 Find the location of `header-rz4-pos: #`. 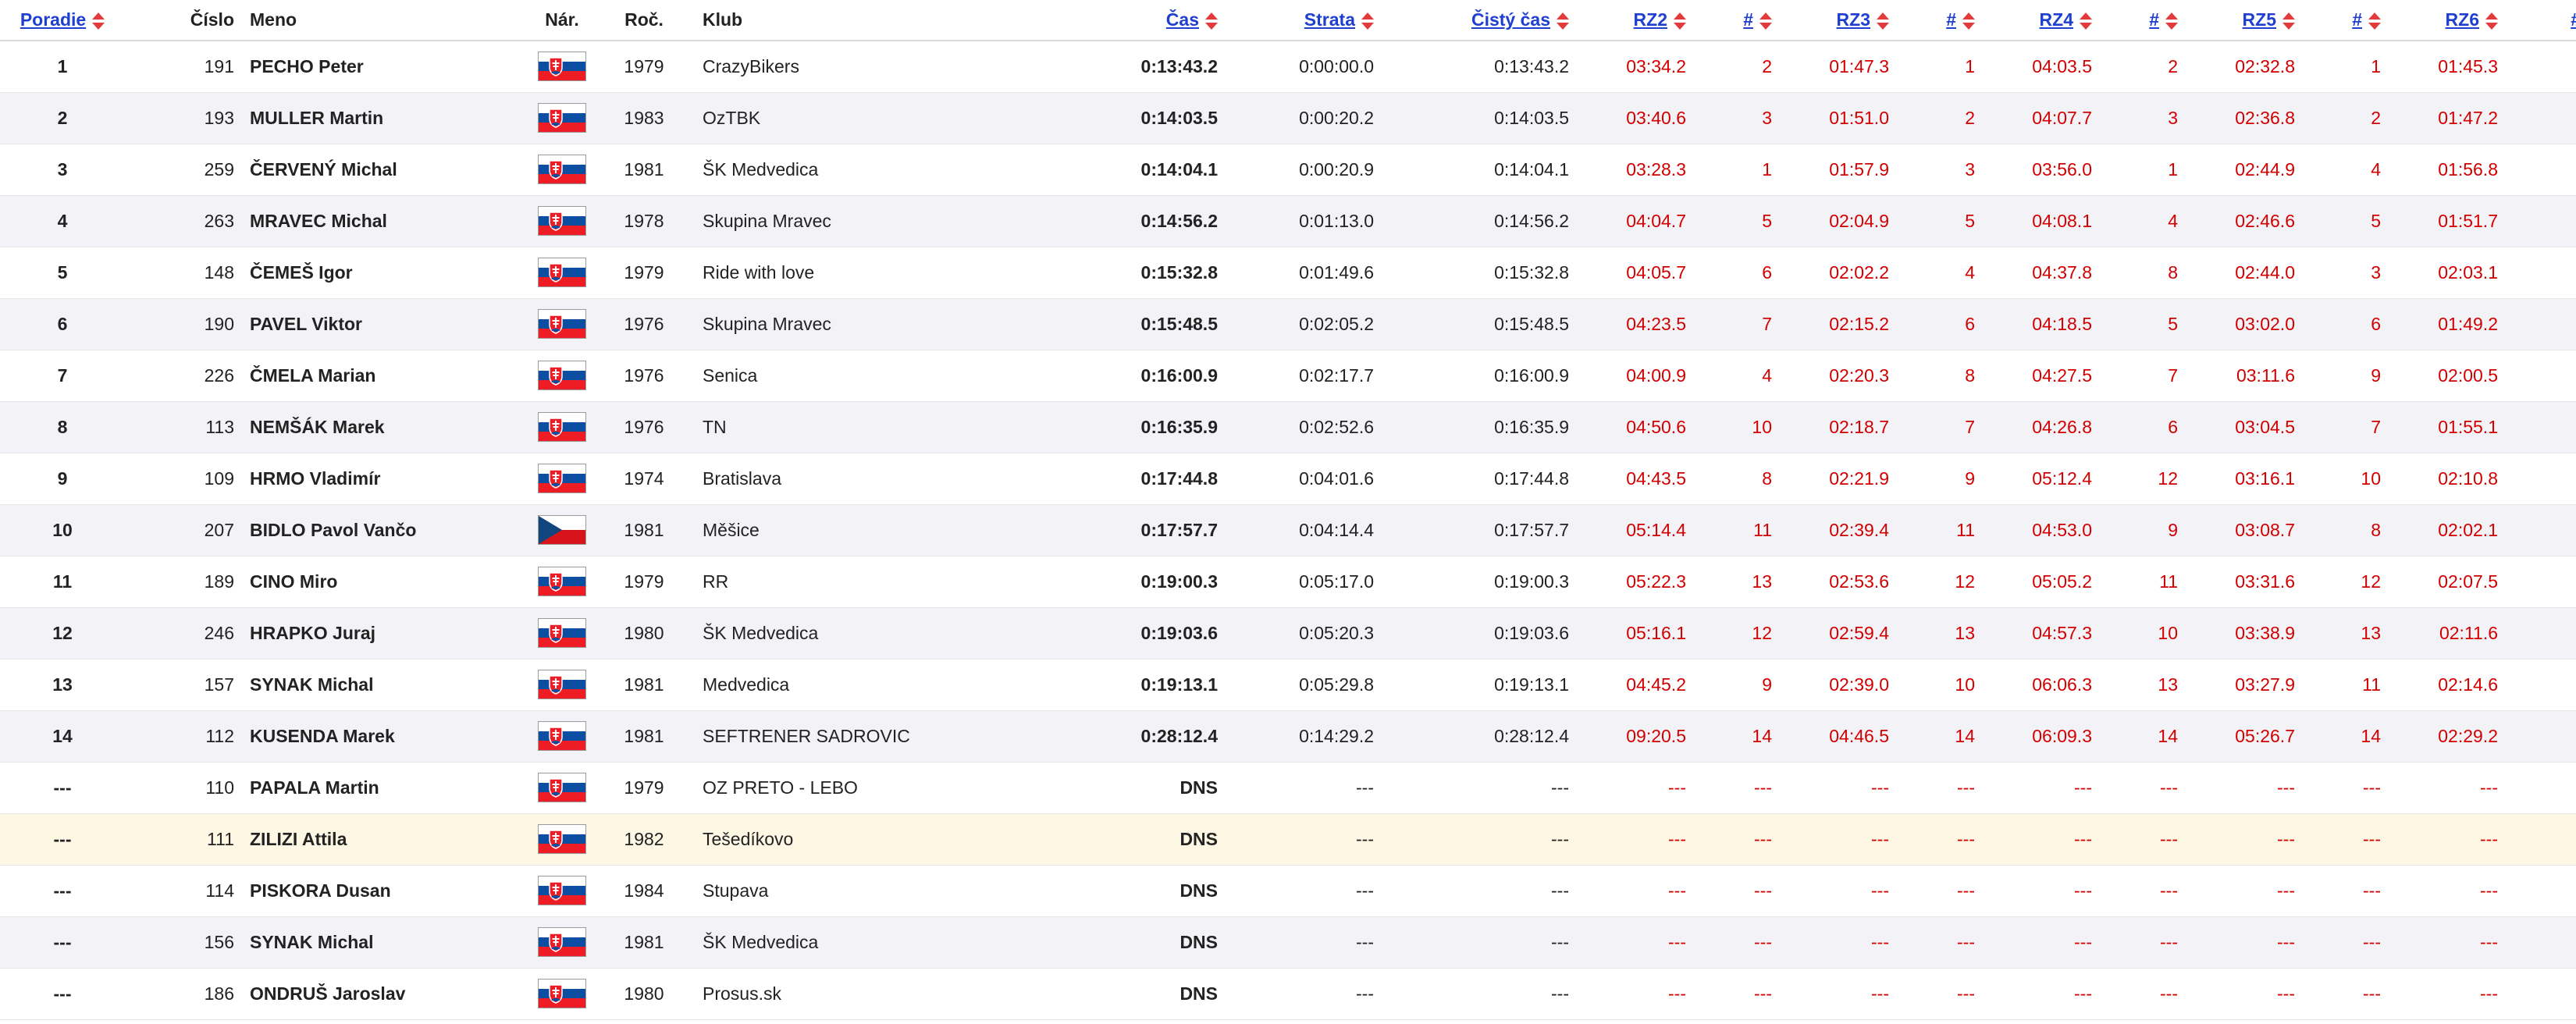

header-rz4-pos: # is located at coordinates (2151, 20).